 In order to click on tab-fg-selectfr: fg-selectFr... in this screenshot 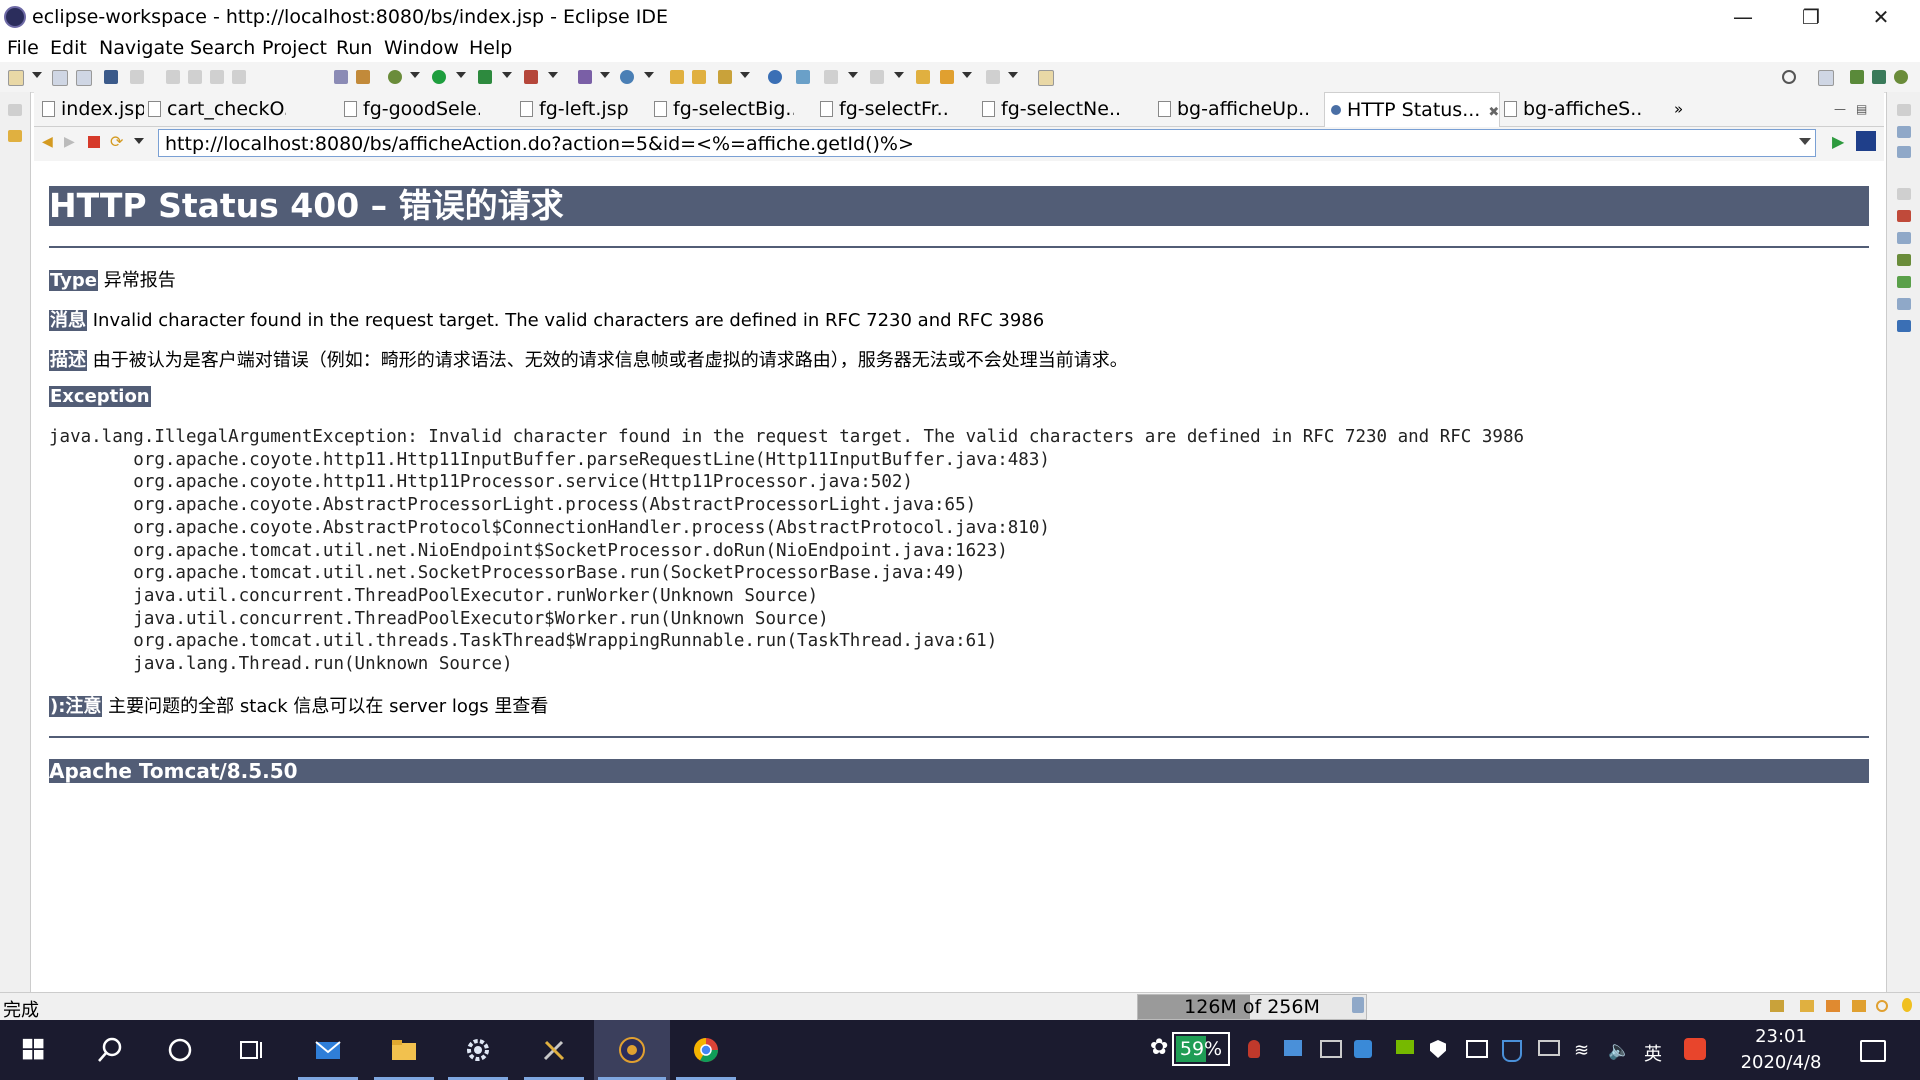, I will do `click(885, 109)`.